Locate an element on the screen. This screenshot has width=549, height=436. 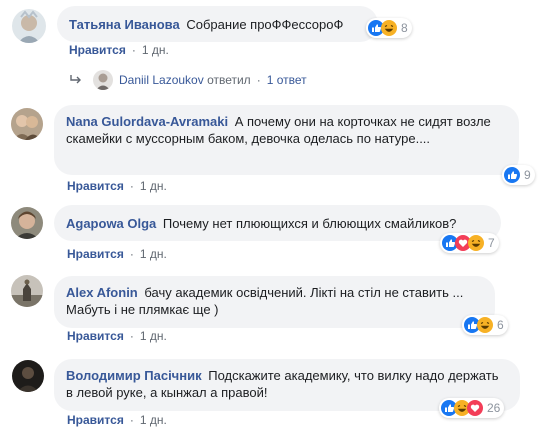
reaction-summary: 26 is located at coordinates (472, 408).